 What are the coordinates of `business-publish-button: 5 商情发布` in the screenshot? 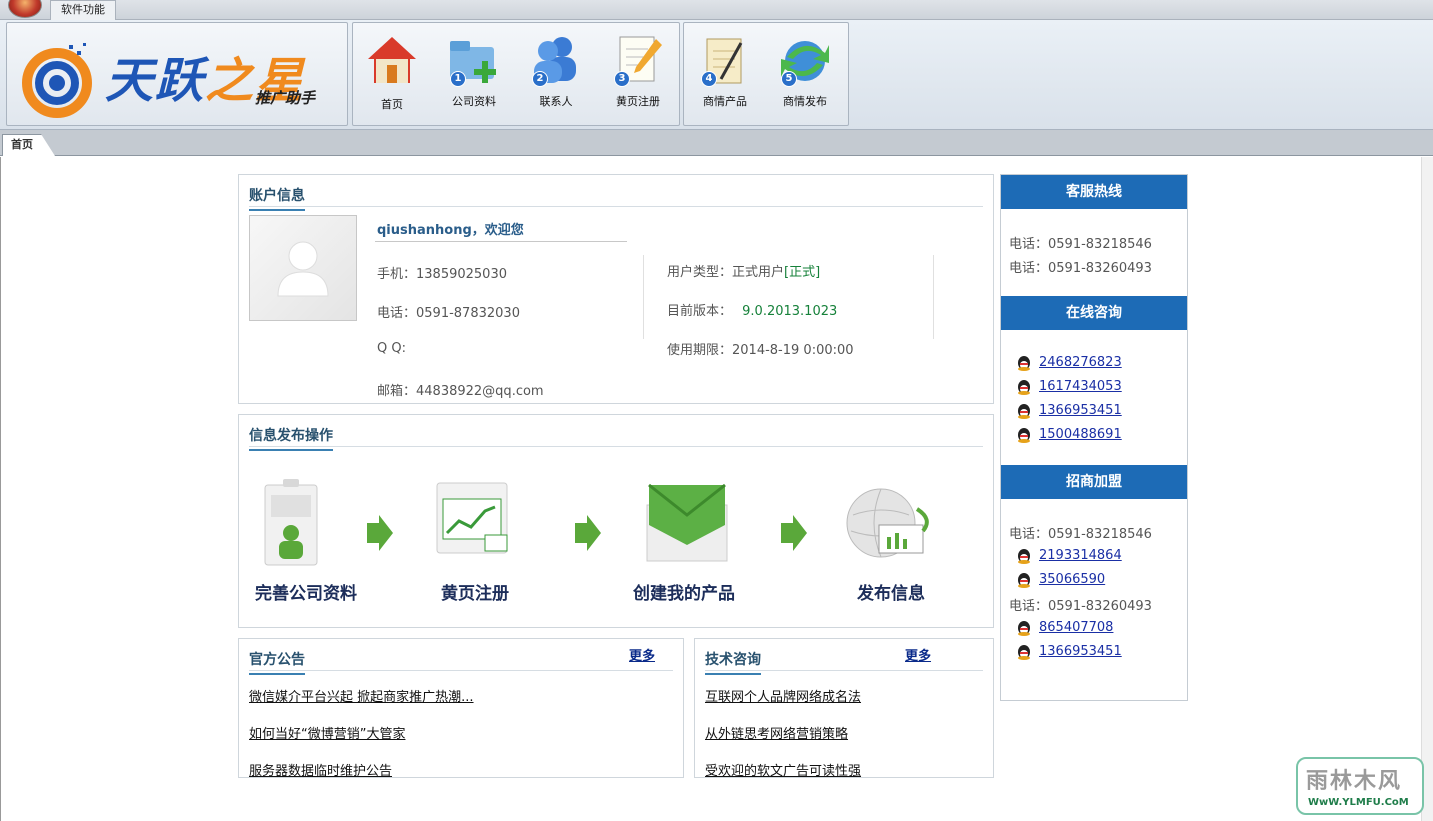 It's located at (805, 74).